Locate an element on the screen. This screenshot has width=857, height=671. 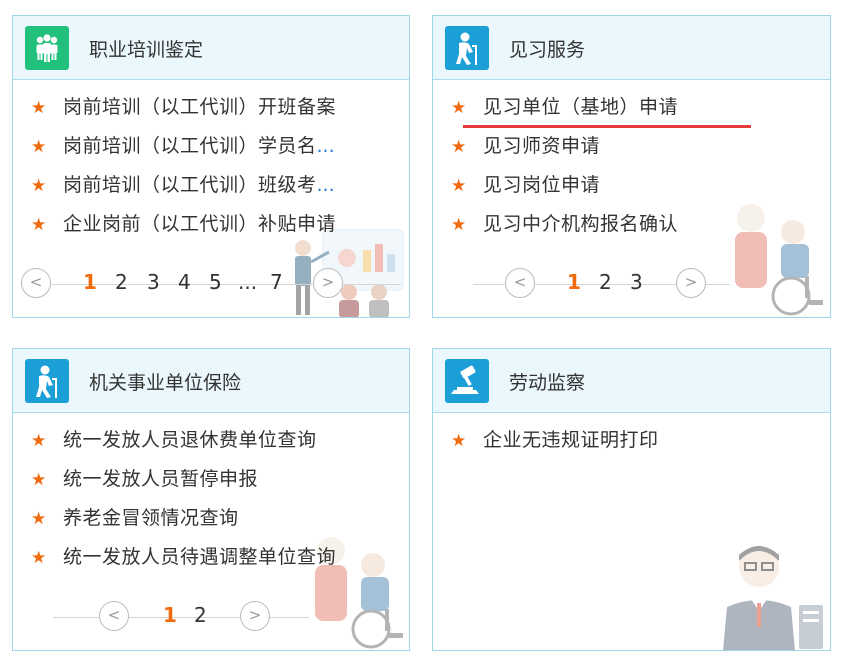
card-header: 职业培训鉴定 is located at coordinates (211, 48).